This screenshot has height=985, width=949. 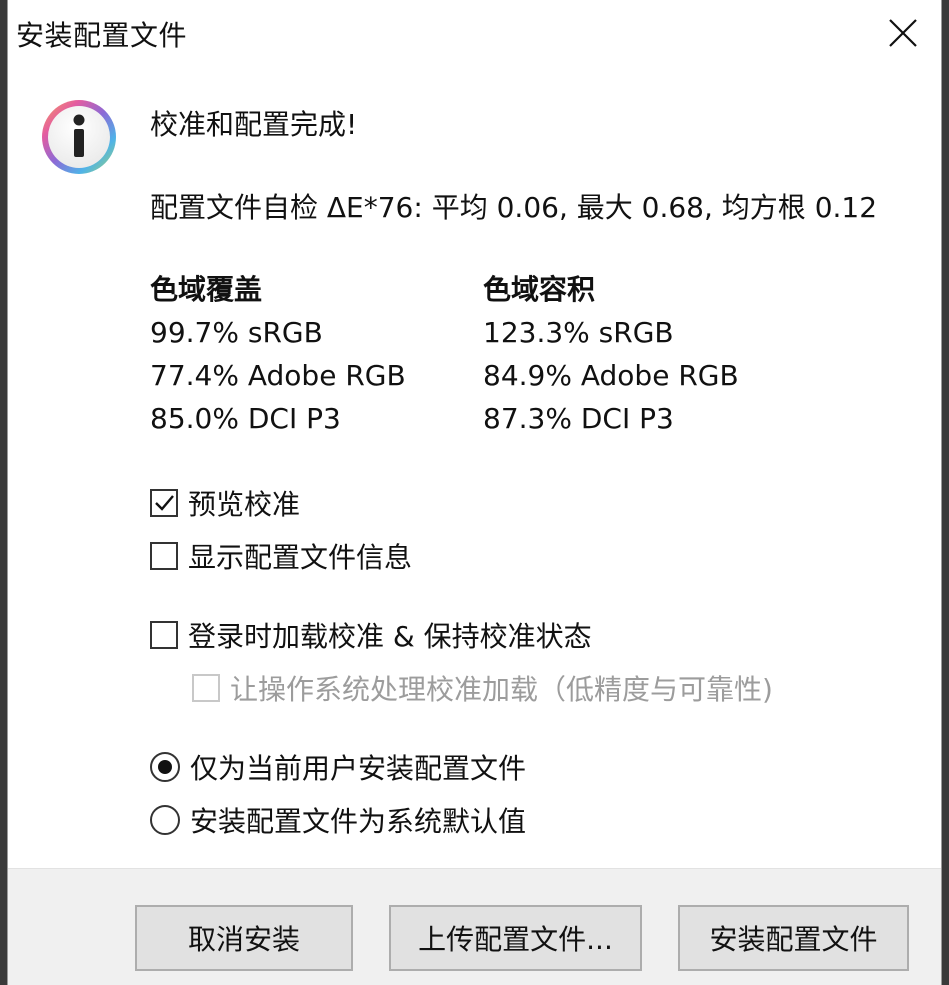 I want to click on title-bar: 安装配置文件, so click(x=474, y=33).